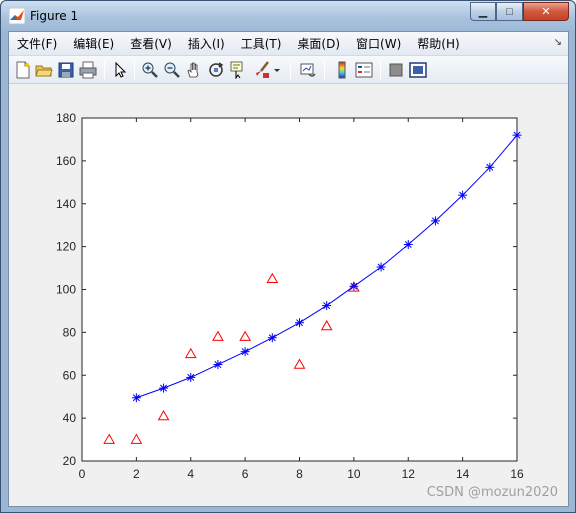  What do you see at coordinates (150, 70) in the screenshot?
I see `zoom-in-icon` at bounding box center [150, 70].